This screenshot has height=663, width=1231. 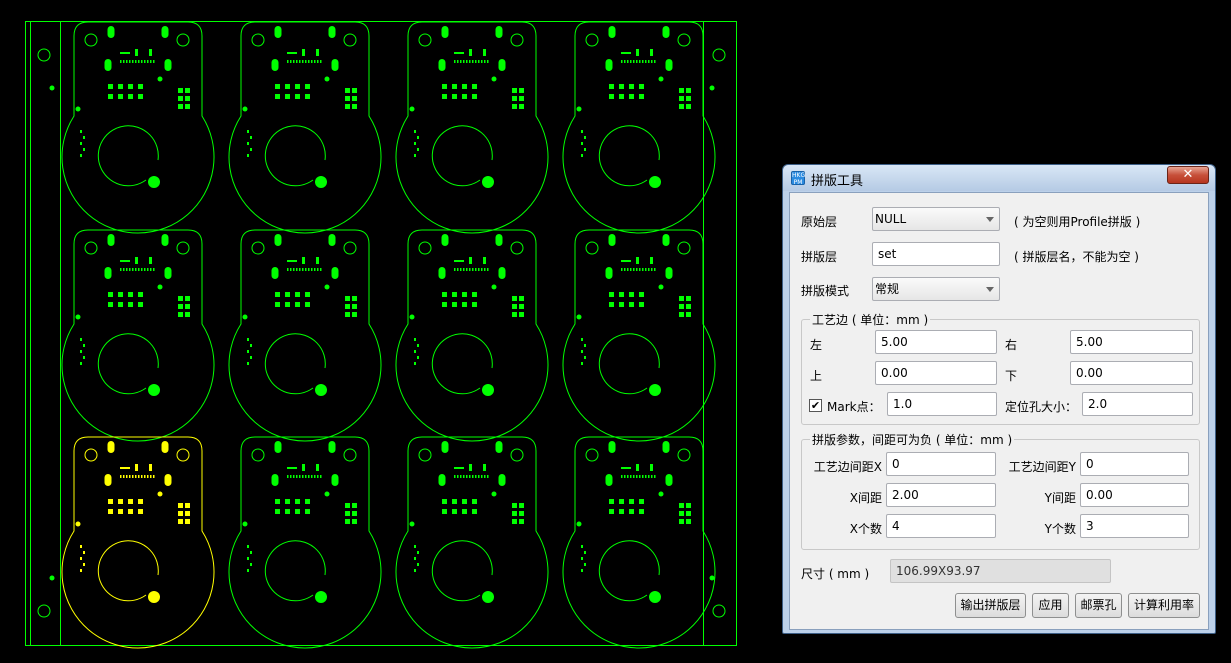 What do you see at coordinates (941, 464) in the screenshot?
I see `edge-gap-x-input: 0` at bounding box center [941, 464].